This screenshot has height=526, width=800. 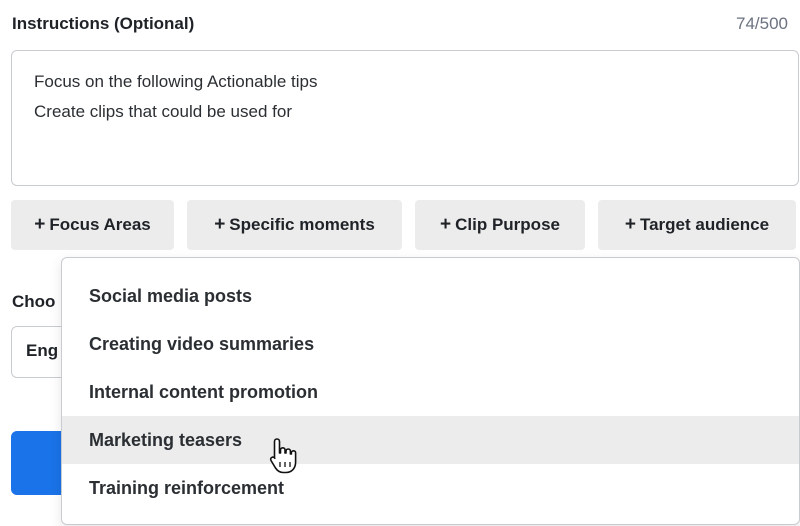 I want to click on clip-purpose-chip: + Clip Purpose, so click(x=500, y=225).